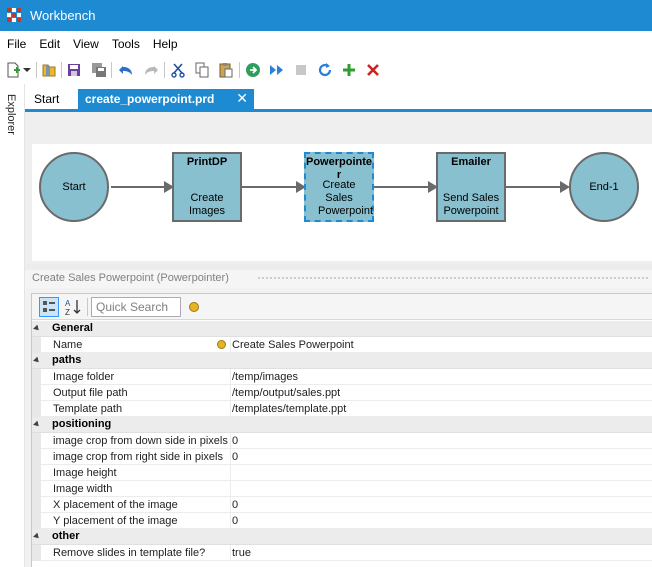 This screenshot has width=652, height=567. I want to click on node-title: Powerpointer, so click(339, 168).